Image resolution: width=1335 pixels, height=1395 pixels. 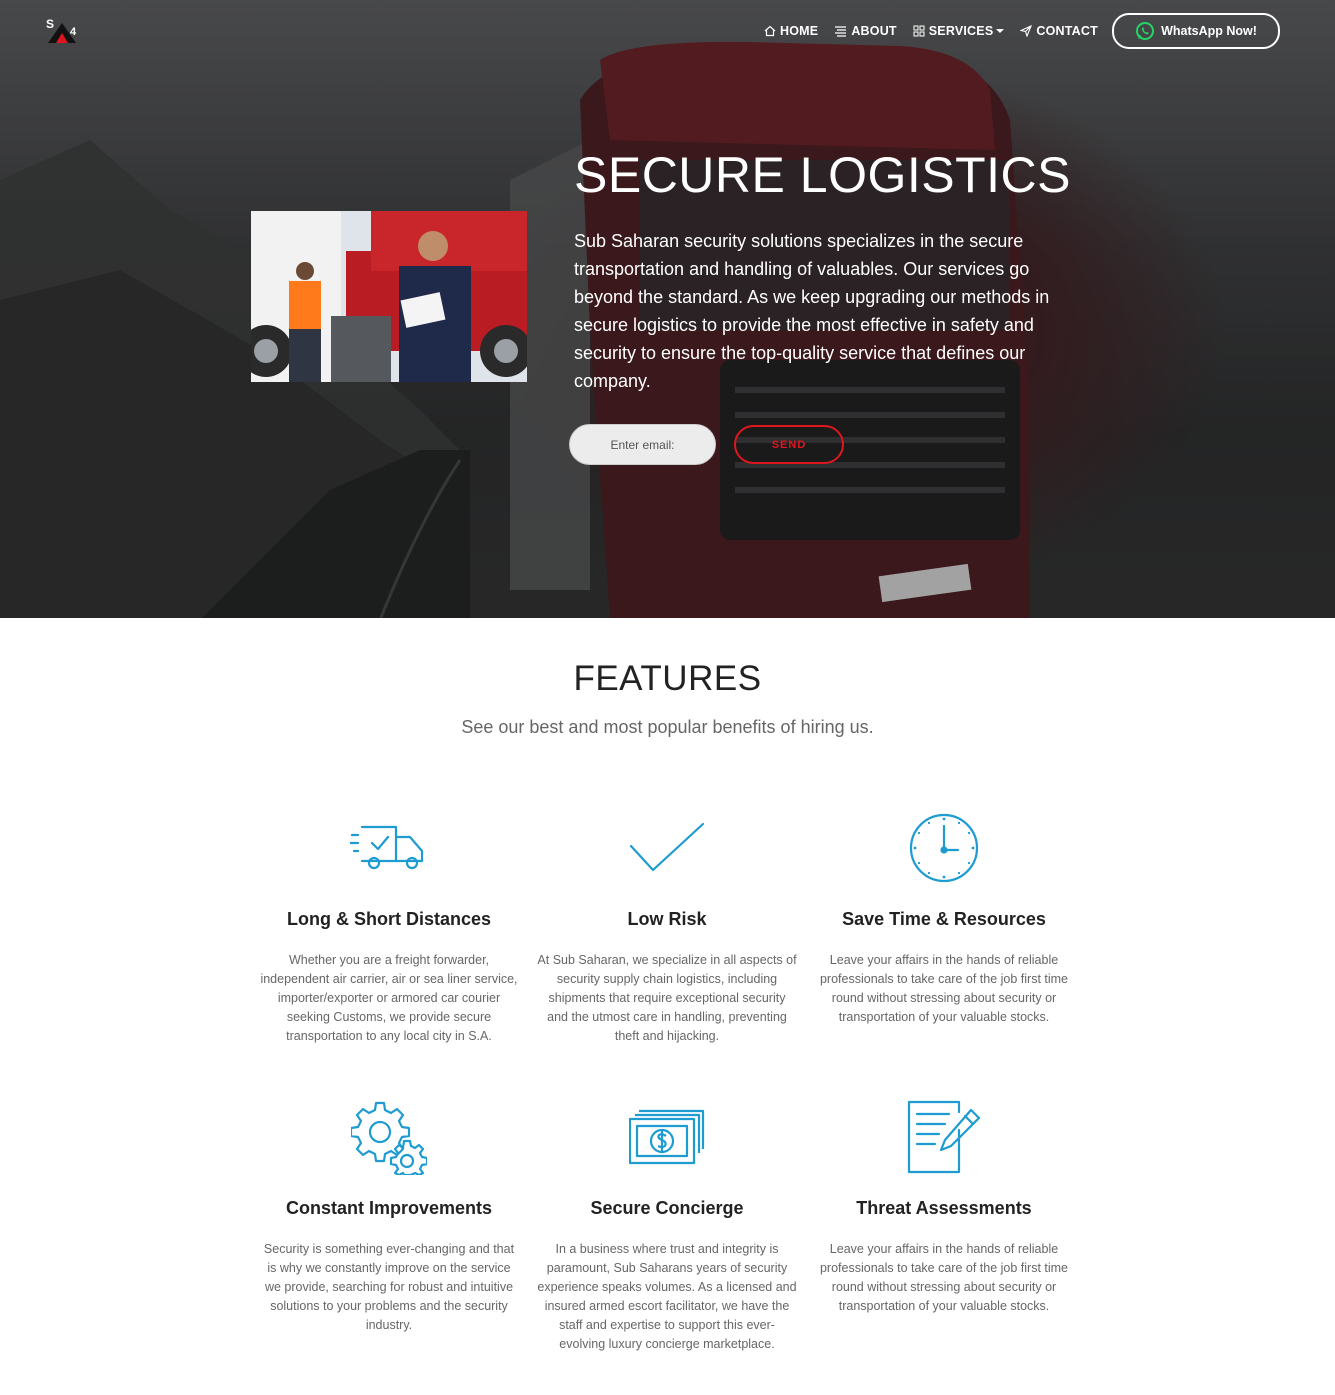 I want to click on nav-contact: CONTACT, so click(x=1059, y=31).